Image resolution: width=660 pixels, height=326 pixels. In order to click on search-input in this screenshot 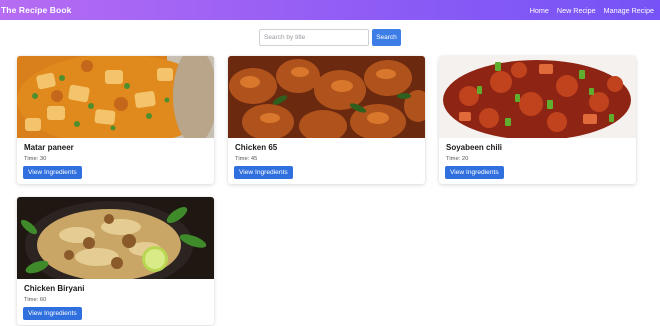, I will do `click(314, 37)`.